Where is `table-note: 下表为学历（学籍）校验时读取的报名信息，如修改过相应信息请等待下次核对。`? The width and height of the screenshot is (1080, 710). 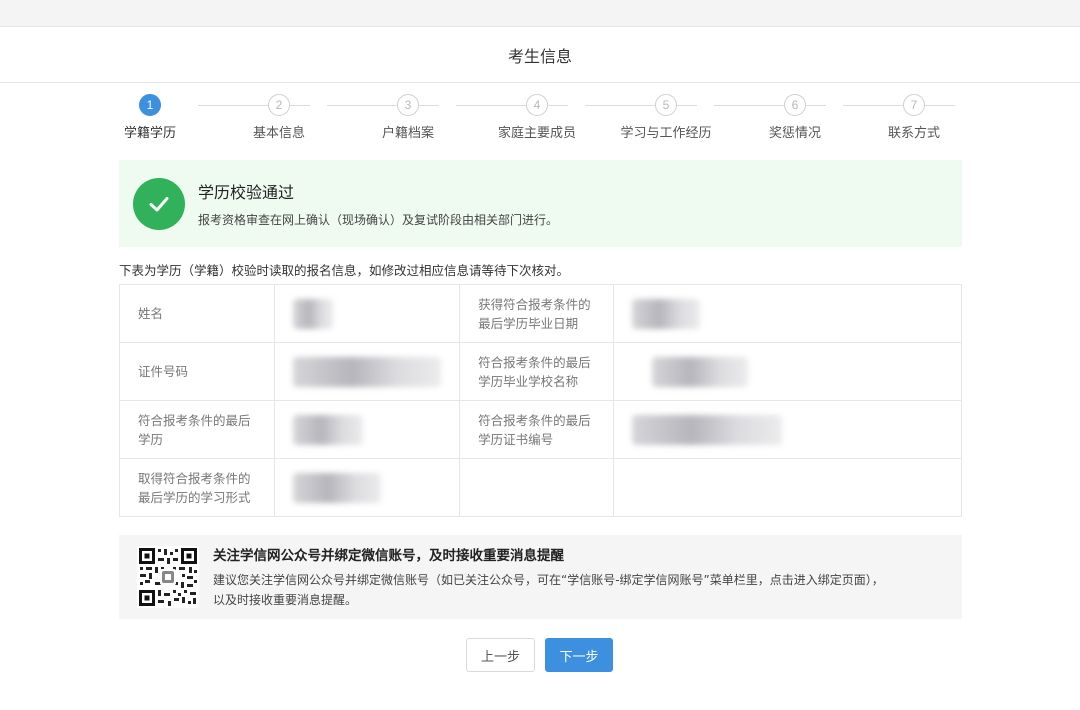
table-note: 下表为学历（学籍）校验时读取的报名信息，如修改过相应信息请等待下次核对。 is located at coordinates (344, 270).